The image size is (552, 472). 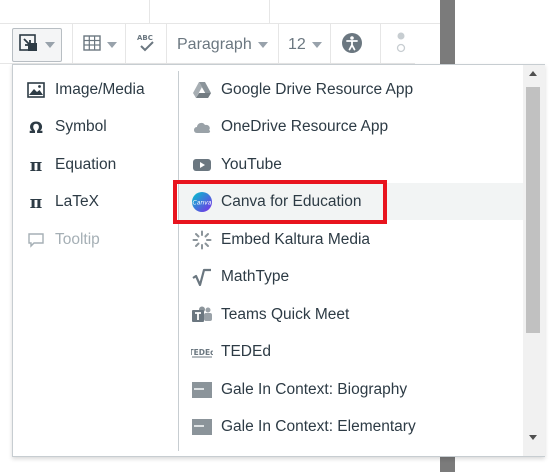 I want to click on teams-icon, so click(x=202, y=315).